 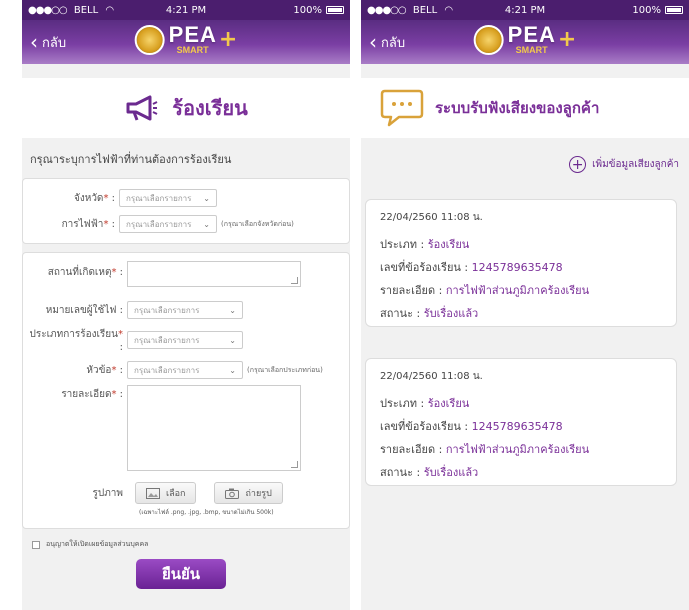 What do you see at coordinates (186, 539) in the screenshot?
I see `consent-row: อนุญาตให้เปิดเผยข้อมูลส่วนบุคคล` at bounding box center [186, 539].